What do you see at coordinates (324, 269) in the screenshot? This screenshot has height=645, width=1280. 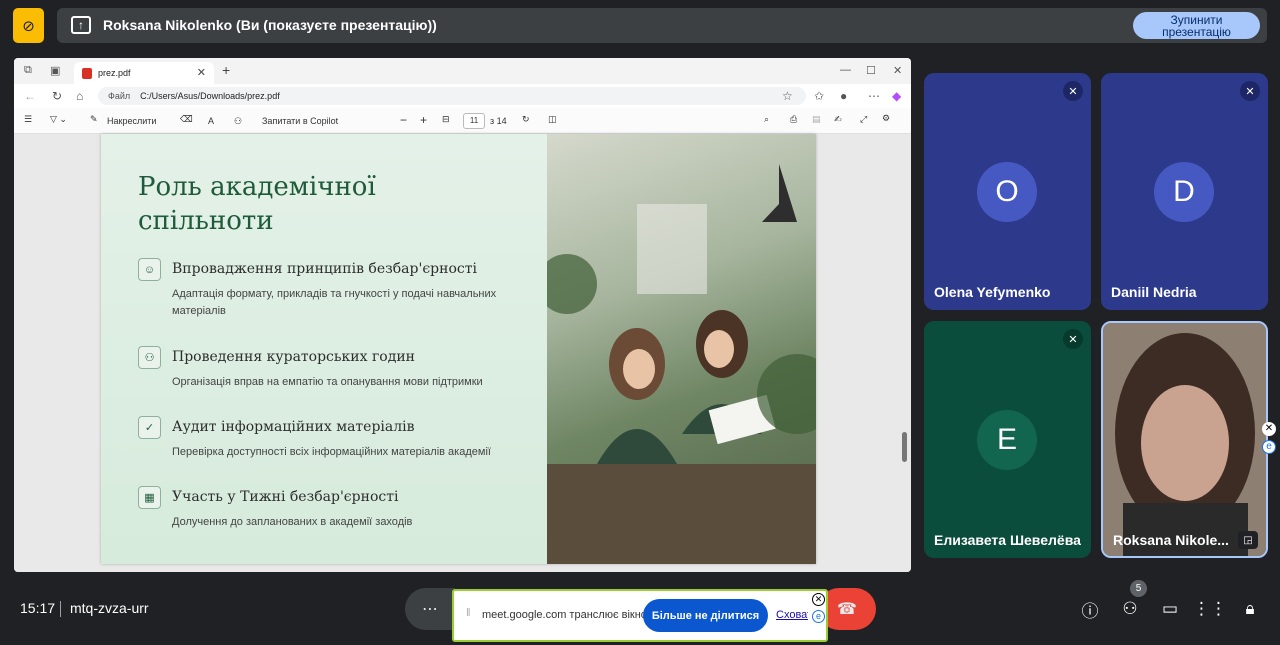 I see `item-heading: Впровадження принципів безбар'єрності` at bounding box center [324, 269].